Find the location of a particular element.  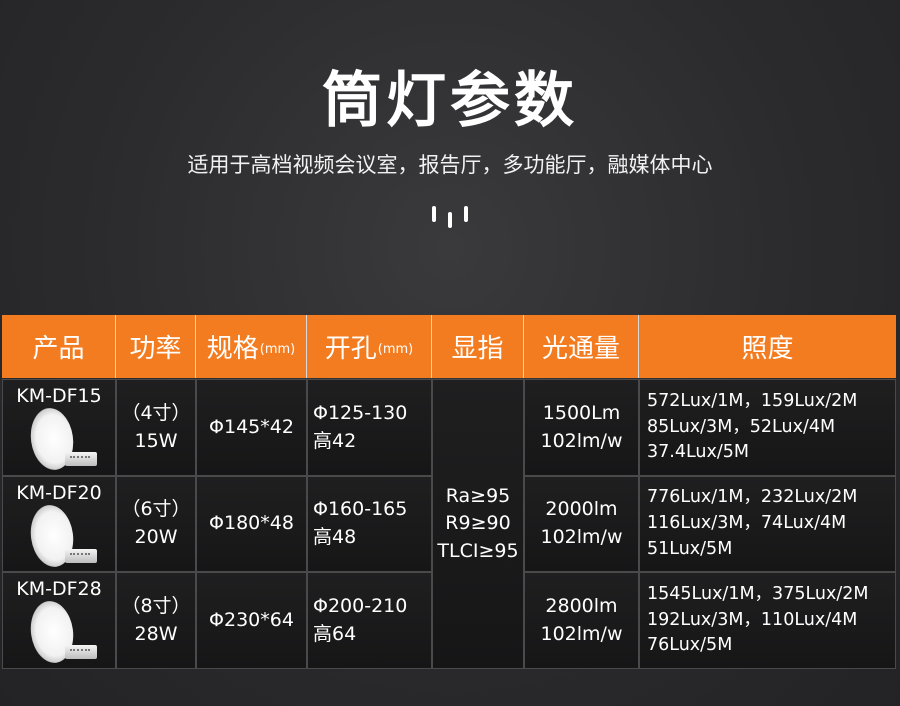

product-cell: KM-DF20 is located at coordinates (59, 524).